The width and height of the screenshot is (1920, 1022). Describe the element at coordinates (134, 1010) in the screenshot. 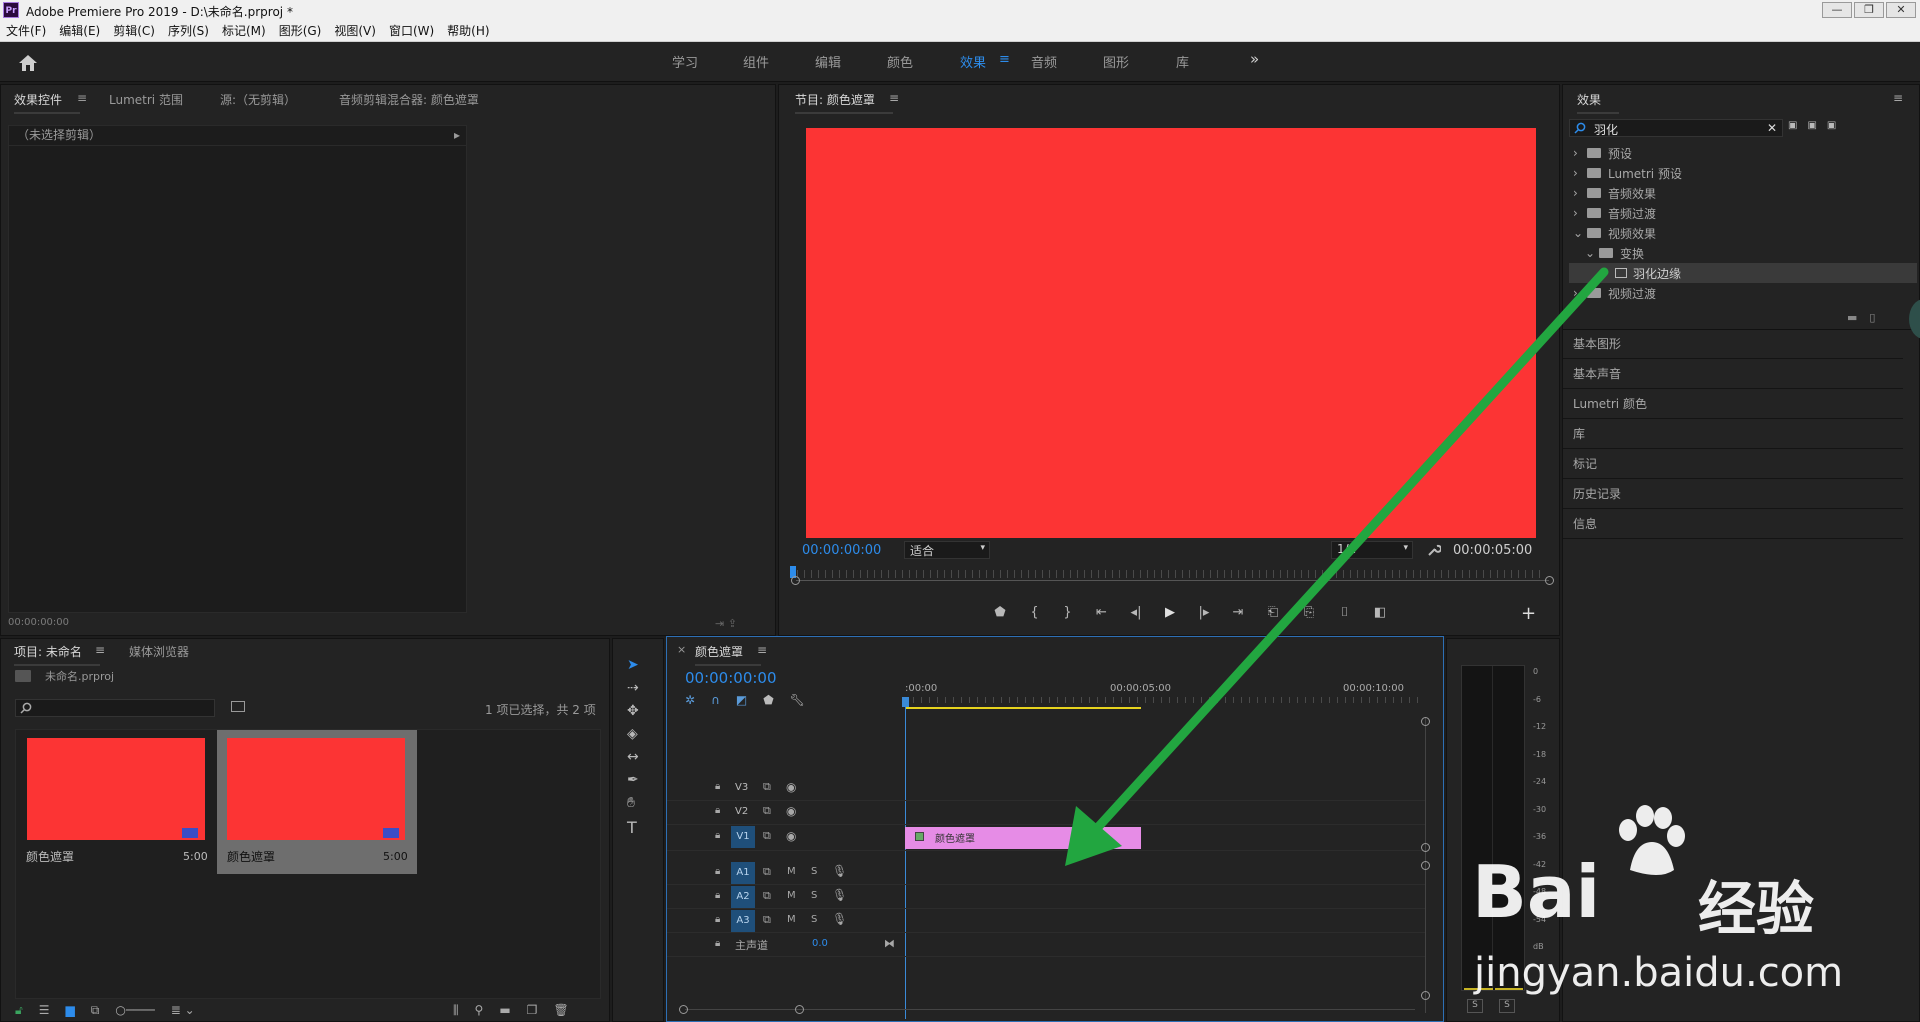

I see `zoom-slider: ○────` at that location.